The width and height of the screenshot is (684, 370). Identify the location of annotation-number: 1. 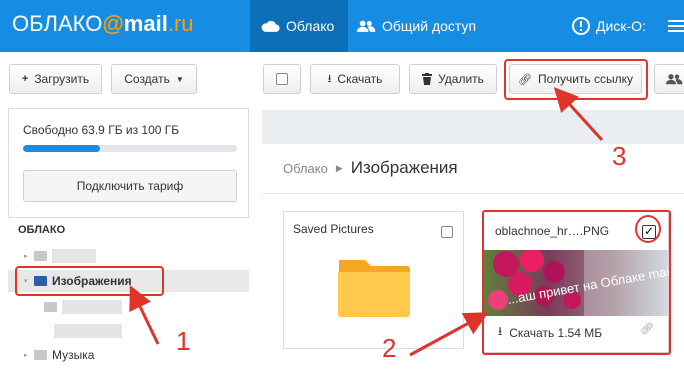
(183, 341).